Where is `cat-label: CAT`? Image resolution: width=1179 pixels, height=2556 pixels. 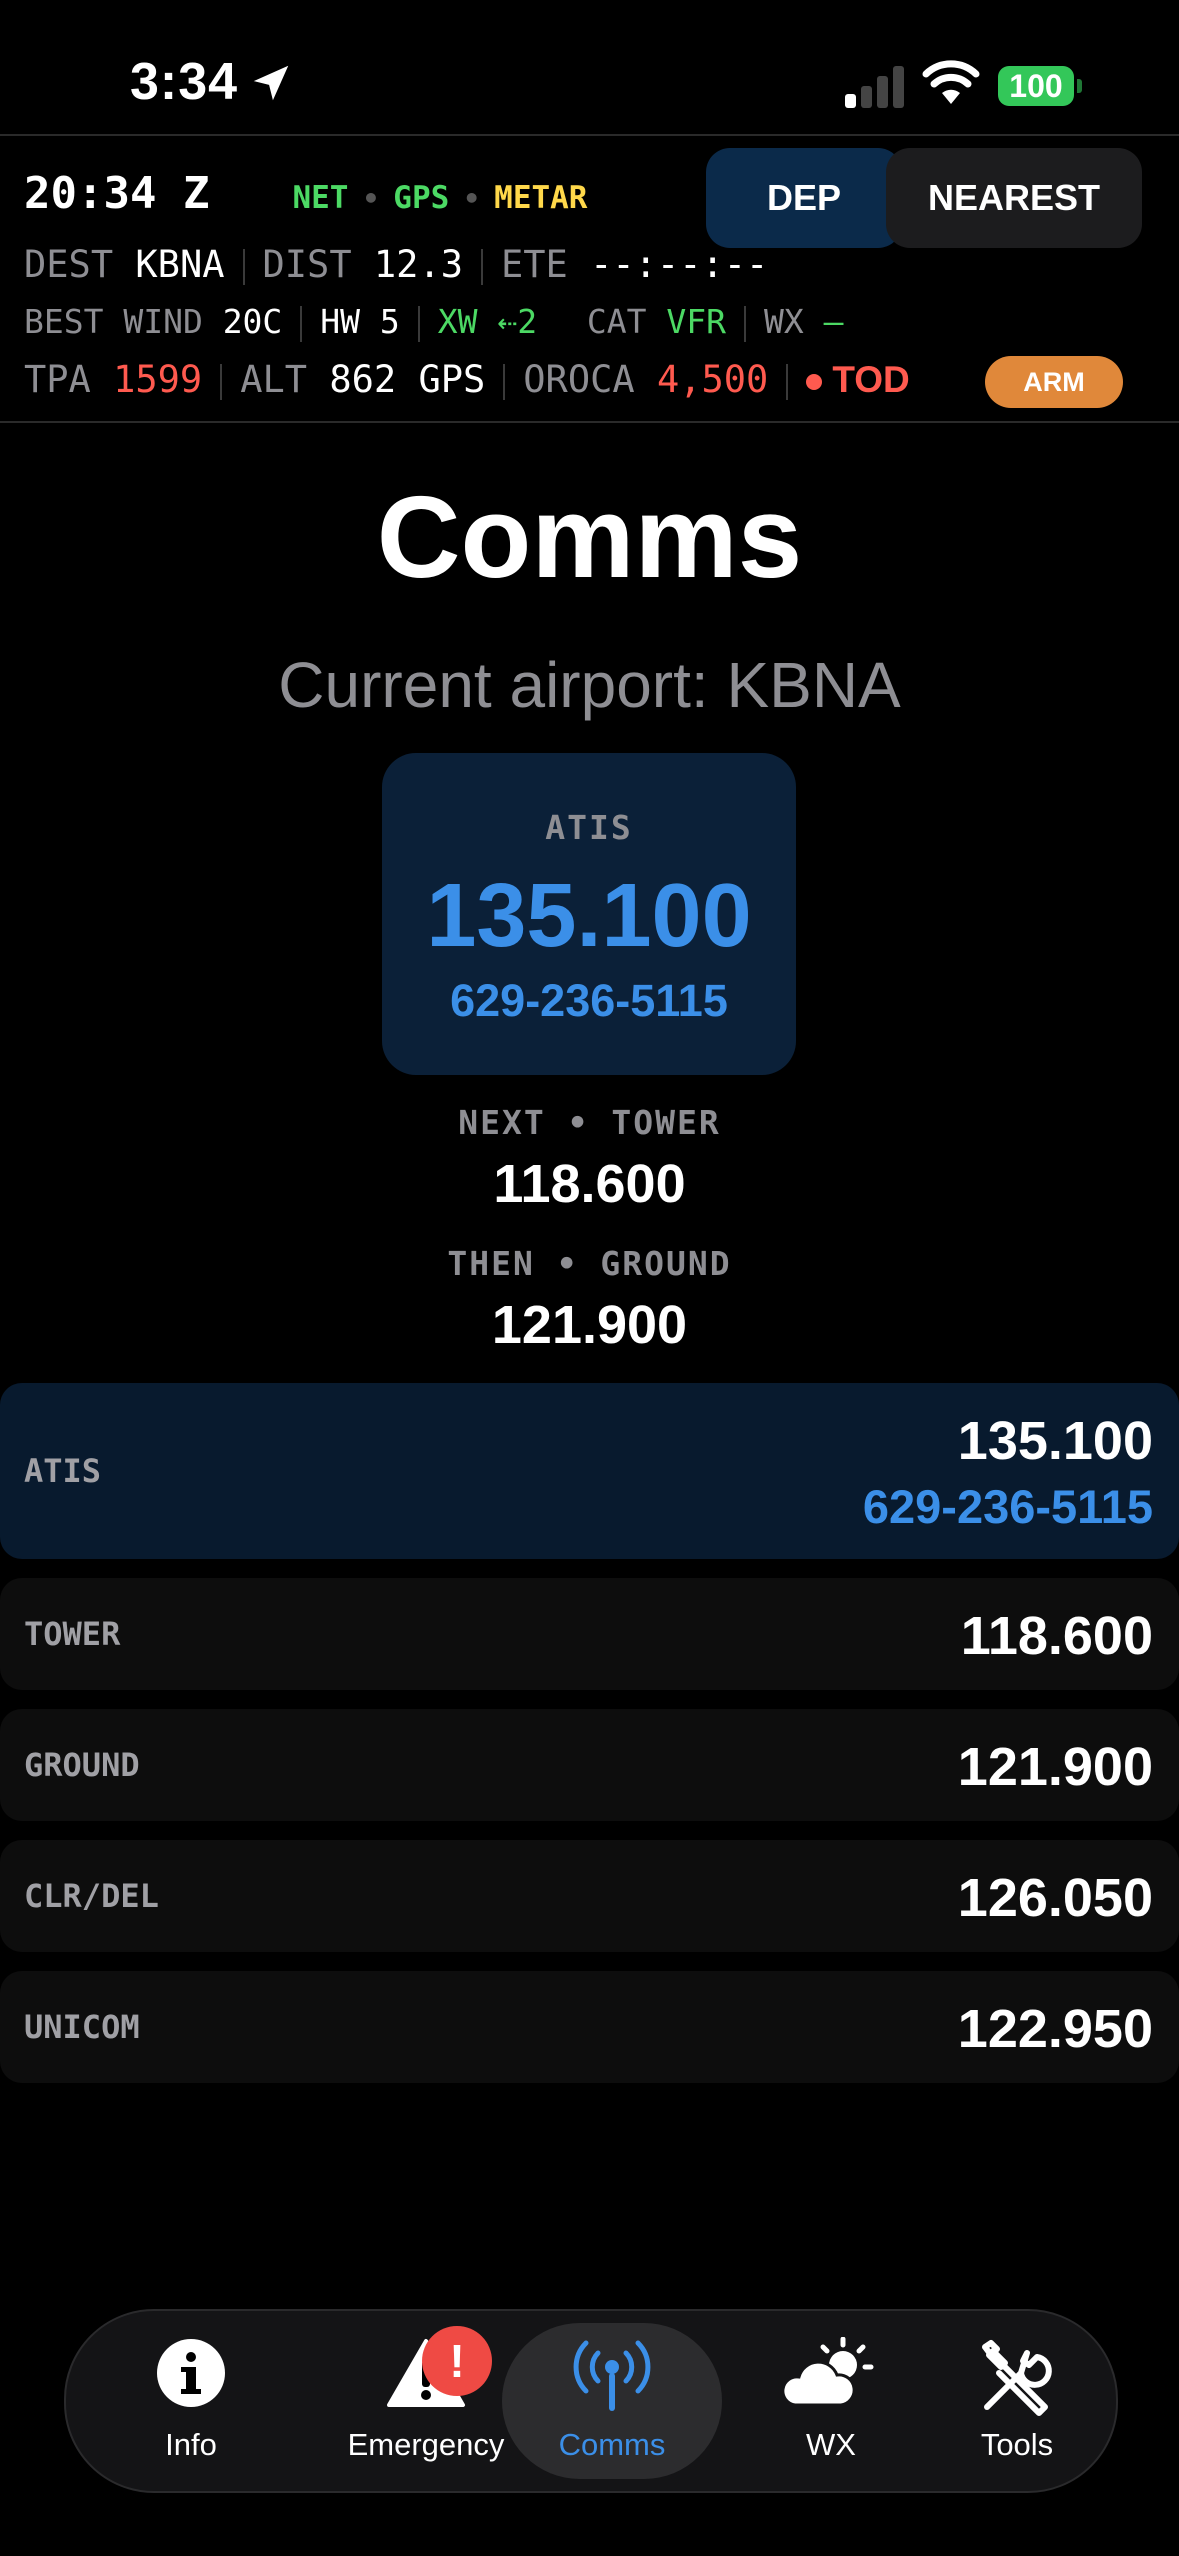 cat-label: CAT is located at coordinates (616, 321).